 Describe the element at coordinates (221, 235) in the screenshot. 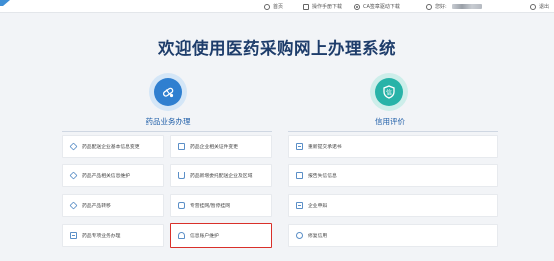

I see `card-account-maintain: 信息账户维护` at that location.